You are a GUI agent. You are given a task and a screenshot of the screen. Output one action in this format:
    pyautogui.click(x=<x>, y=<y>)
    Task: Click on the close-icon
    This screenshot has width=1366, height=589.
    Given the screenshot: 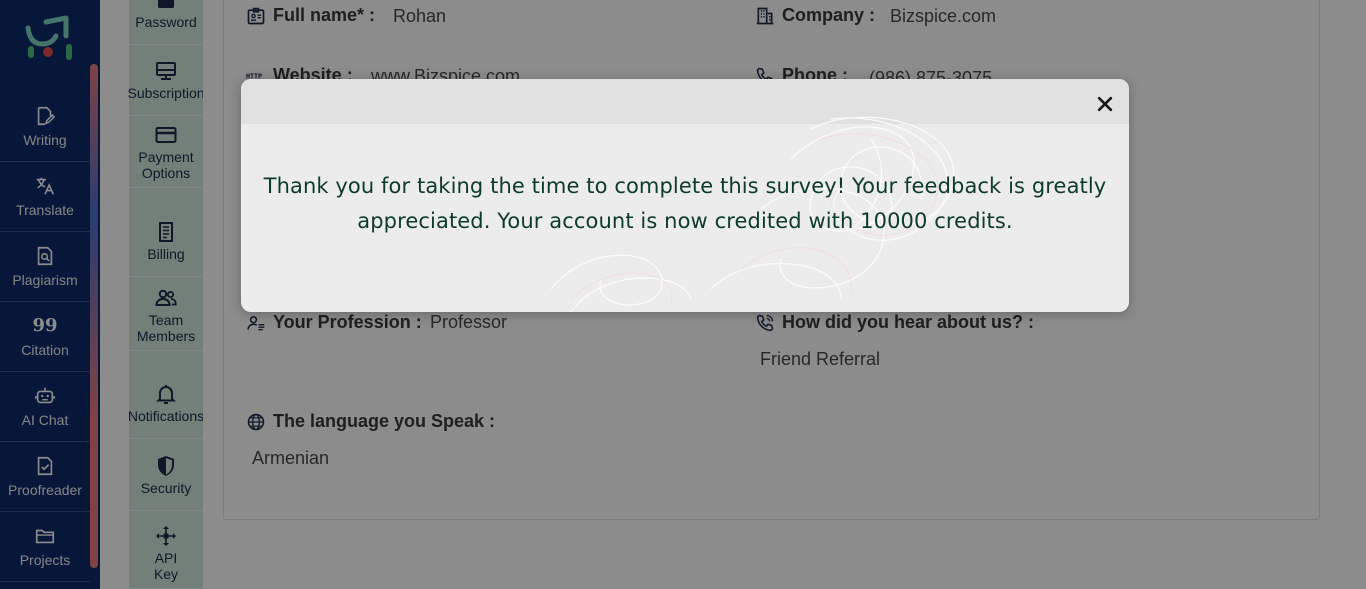 What is the action you would take?
    pyautogui.click(x=1105, y=104)
    